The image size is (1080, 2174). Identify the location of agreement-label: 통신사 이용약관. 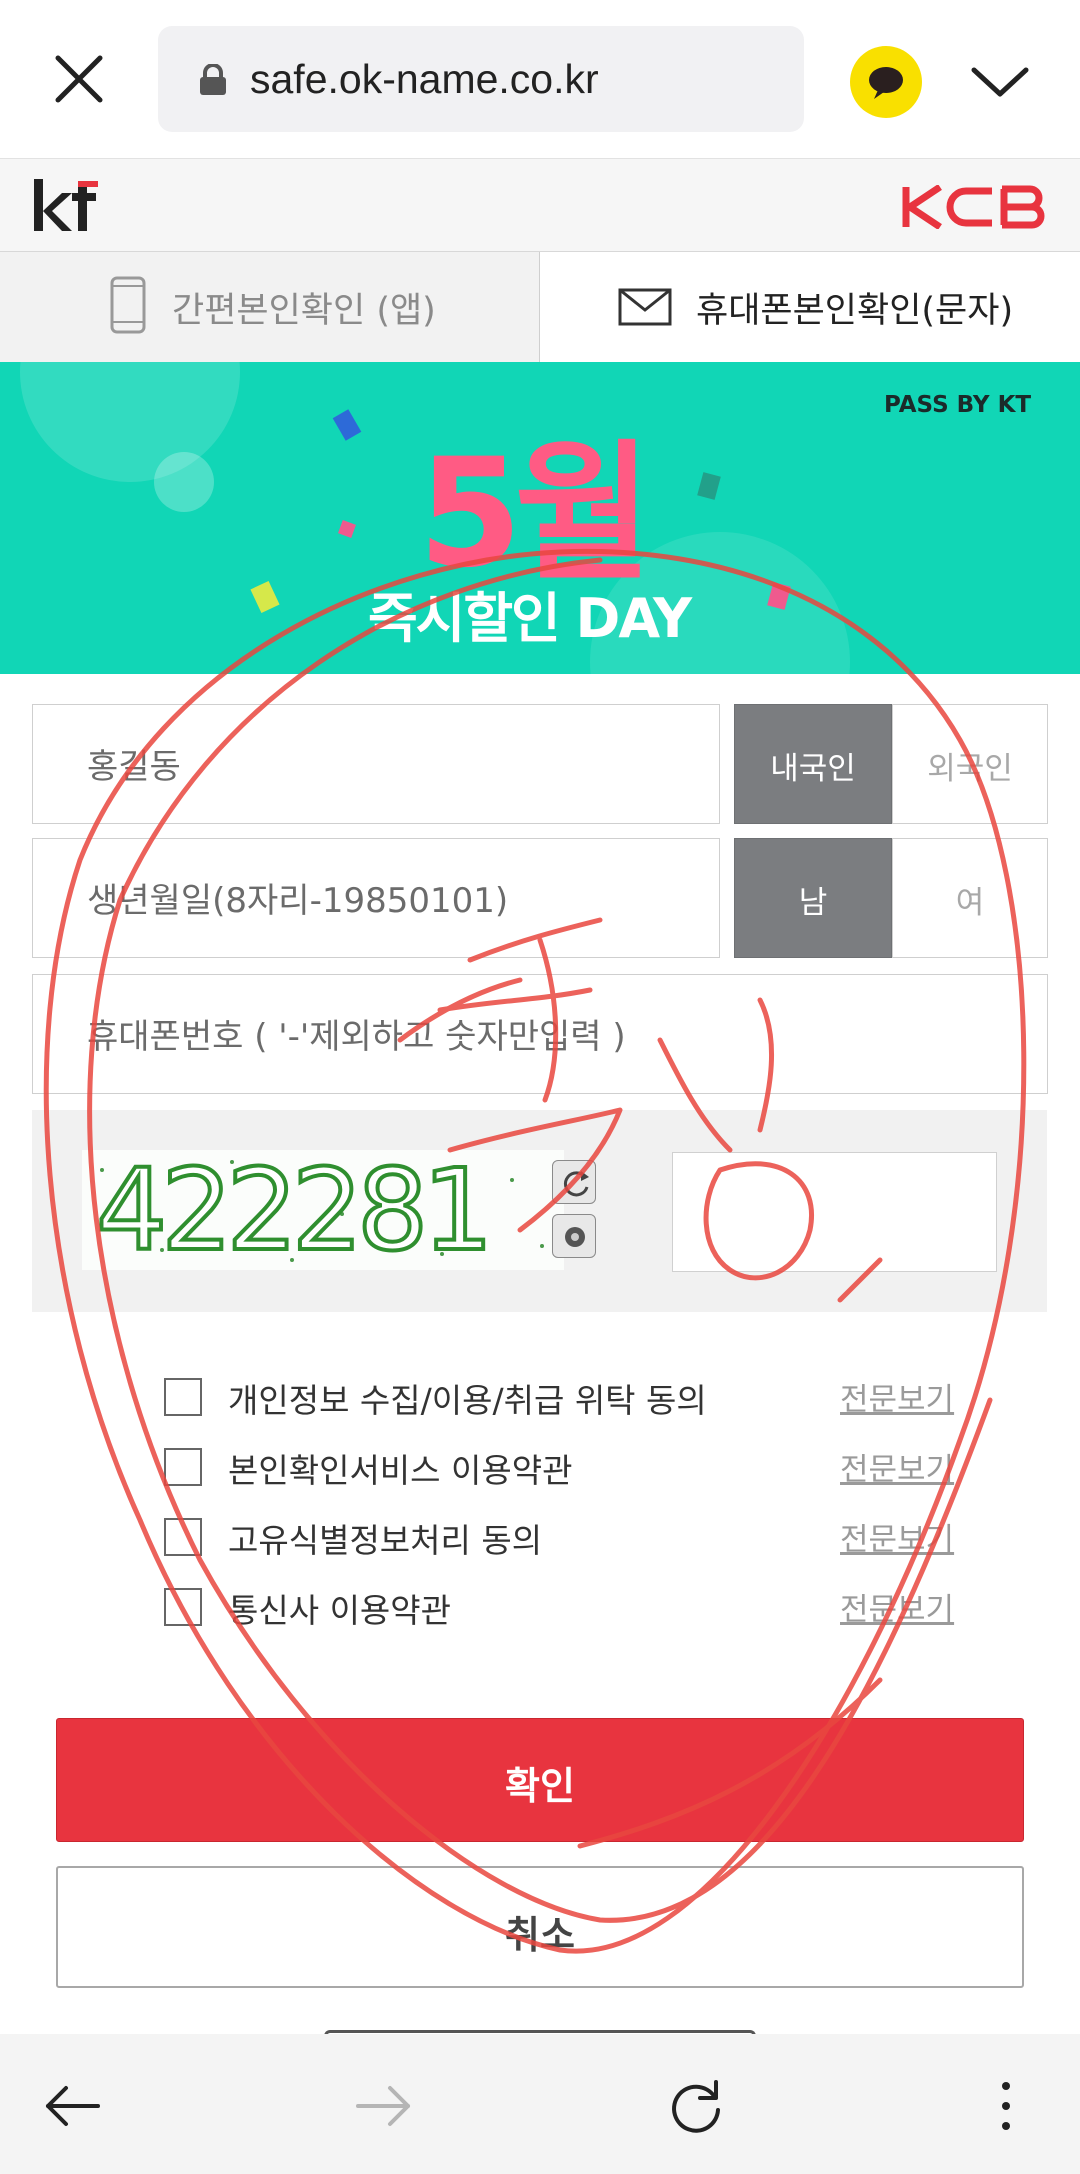
(340, 1610).